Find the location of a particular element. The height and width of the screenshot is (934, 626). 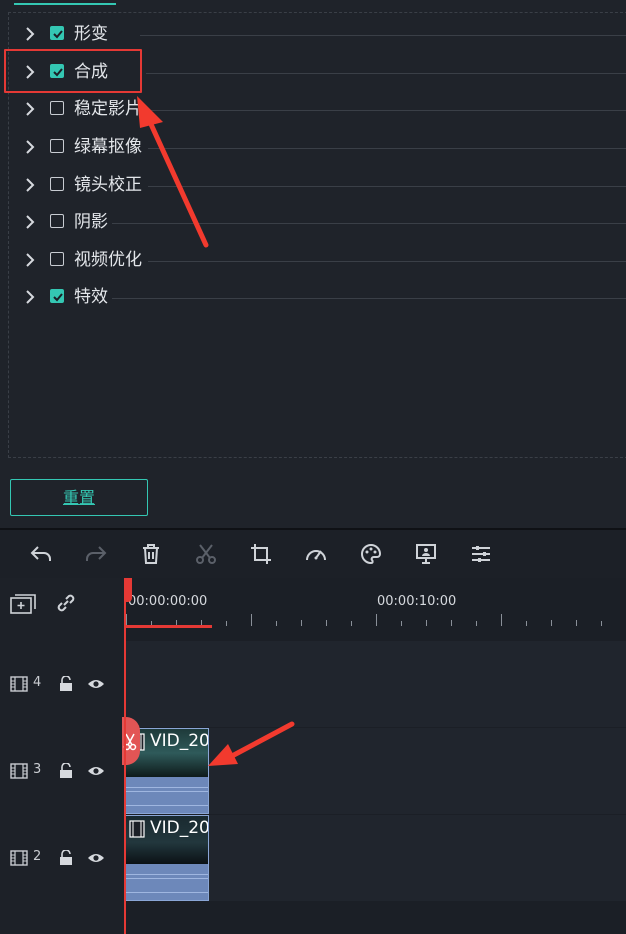

green-screen-icon is located at coordinates (426, 554).